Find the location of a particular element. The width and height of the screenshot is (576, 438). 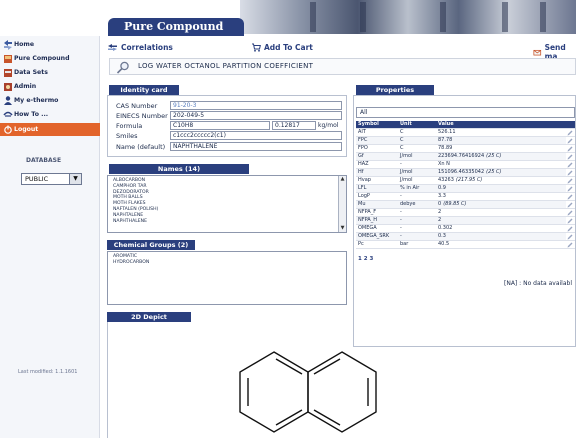

table-row: Gf J/mol 223694.76416924 (25 C) is located at coordinates (465, 157).